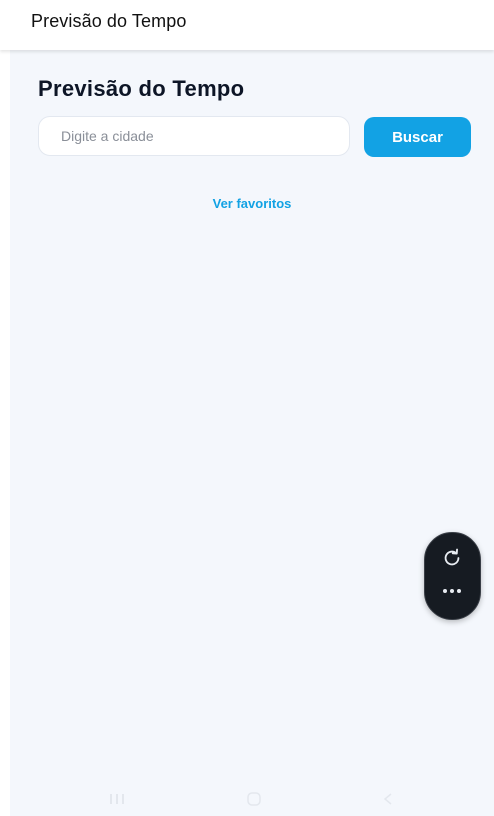  Describe the element at coordinates (109, 21) in the screenshot. I see `app-bar-title: Previsão do Tempo` at that location.